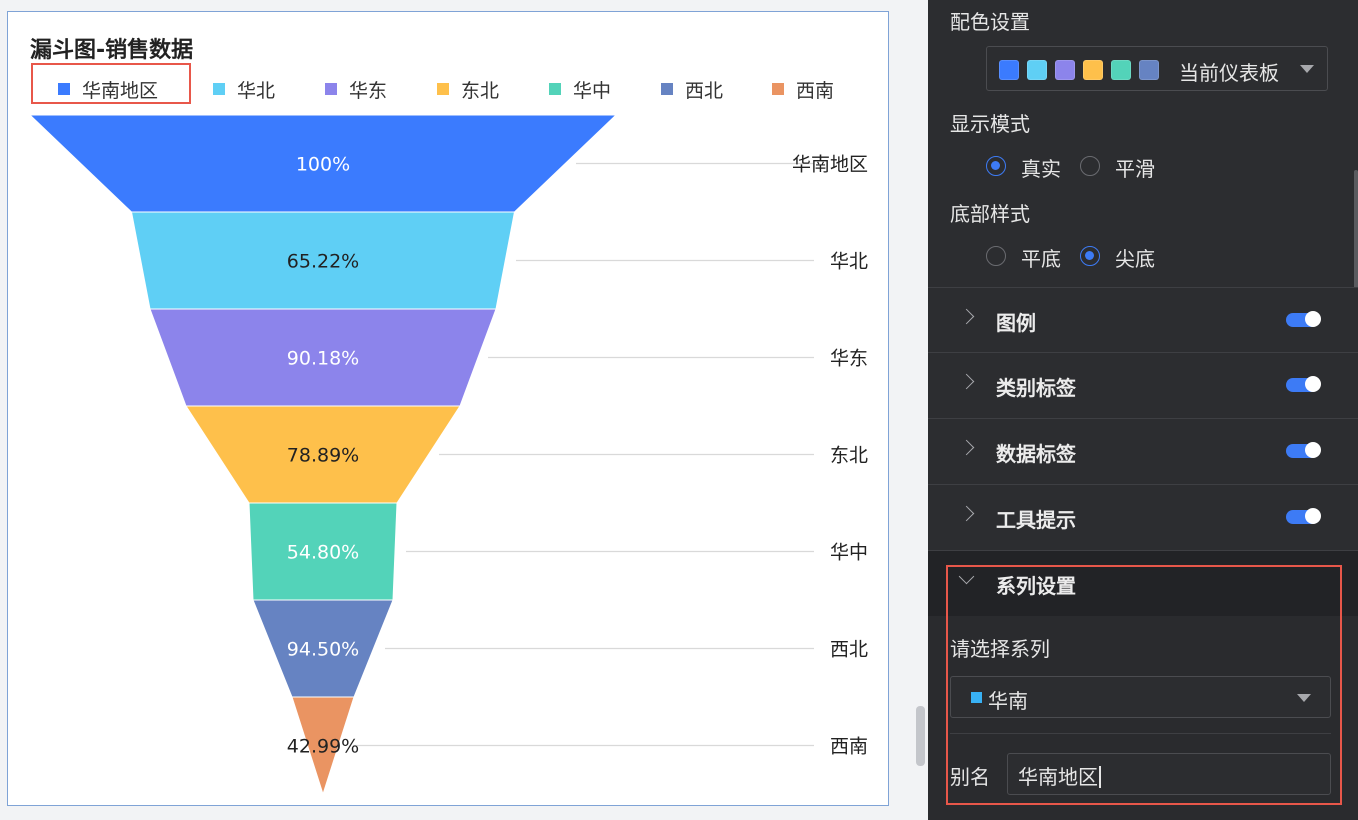  Describe the element at coordinates (1143, 517) in the screenshot. I see `collapse-row-tooltip: 工具提示` at that location.